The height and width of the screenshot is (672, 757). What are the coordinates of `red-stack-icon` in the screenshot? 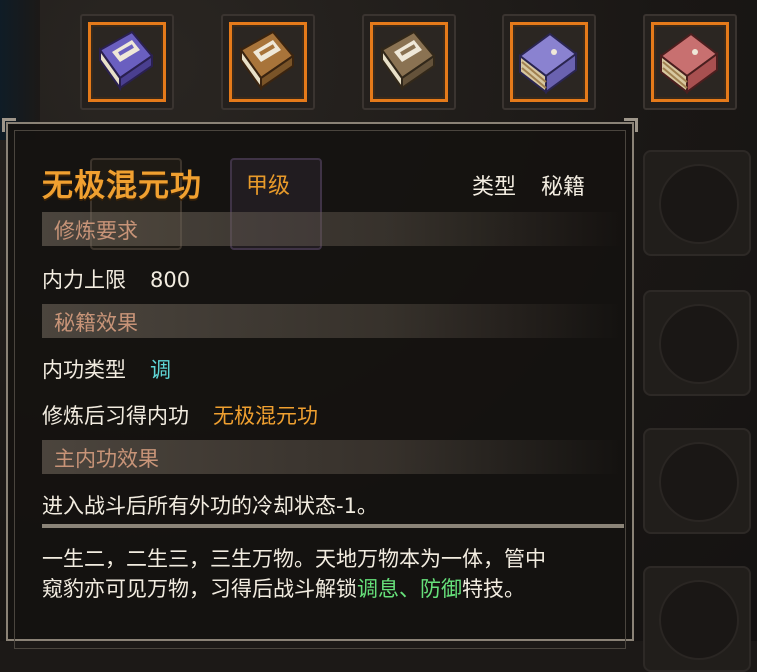 It's located at (689, 63).